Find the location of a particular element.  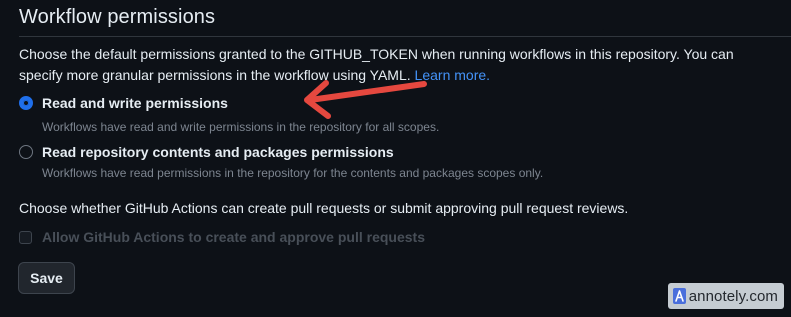

watermark-text: annotely.com is located at coordinates (733, 296).